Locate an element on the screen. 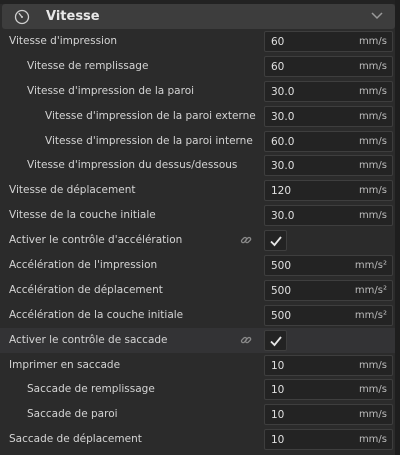  setting-row: Accélération de l'impression 500 mm/s² is located at coordinates (200, 265).